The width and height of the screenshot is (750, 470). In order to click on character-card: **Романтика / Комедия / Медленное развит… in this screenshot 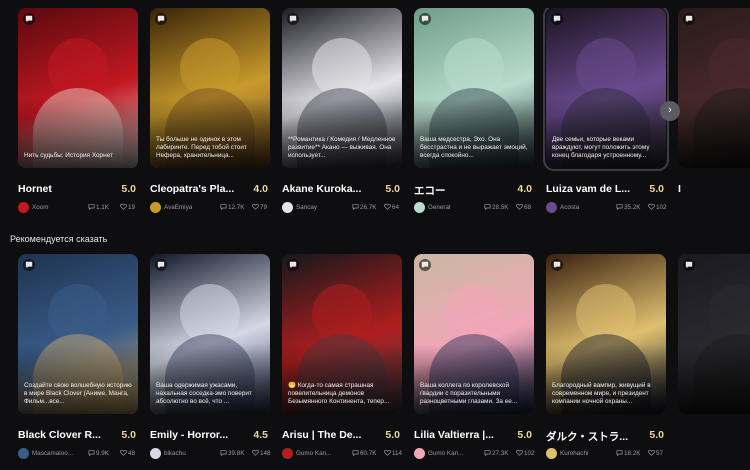, I will do `click(343, 113)`.